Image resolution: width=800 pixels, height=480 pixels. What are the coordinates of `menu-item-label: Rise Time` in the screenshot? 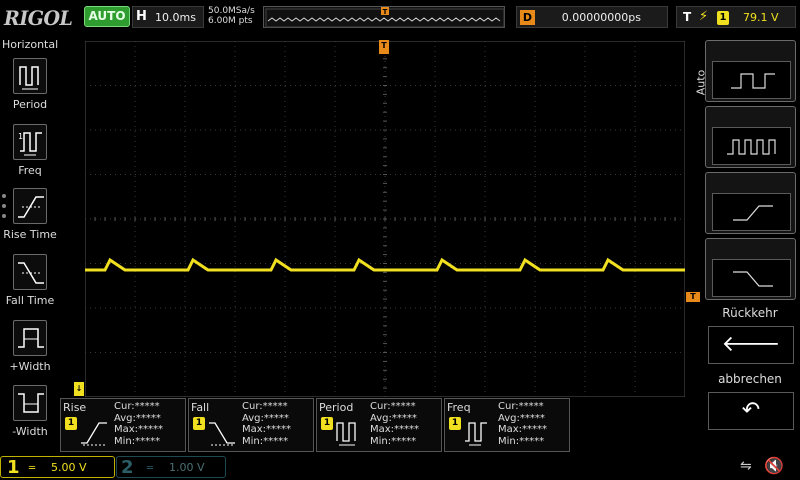 It's located at (30, 234).